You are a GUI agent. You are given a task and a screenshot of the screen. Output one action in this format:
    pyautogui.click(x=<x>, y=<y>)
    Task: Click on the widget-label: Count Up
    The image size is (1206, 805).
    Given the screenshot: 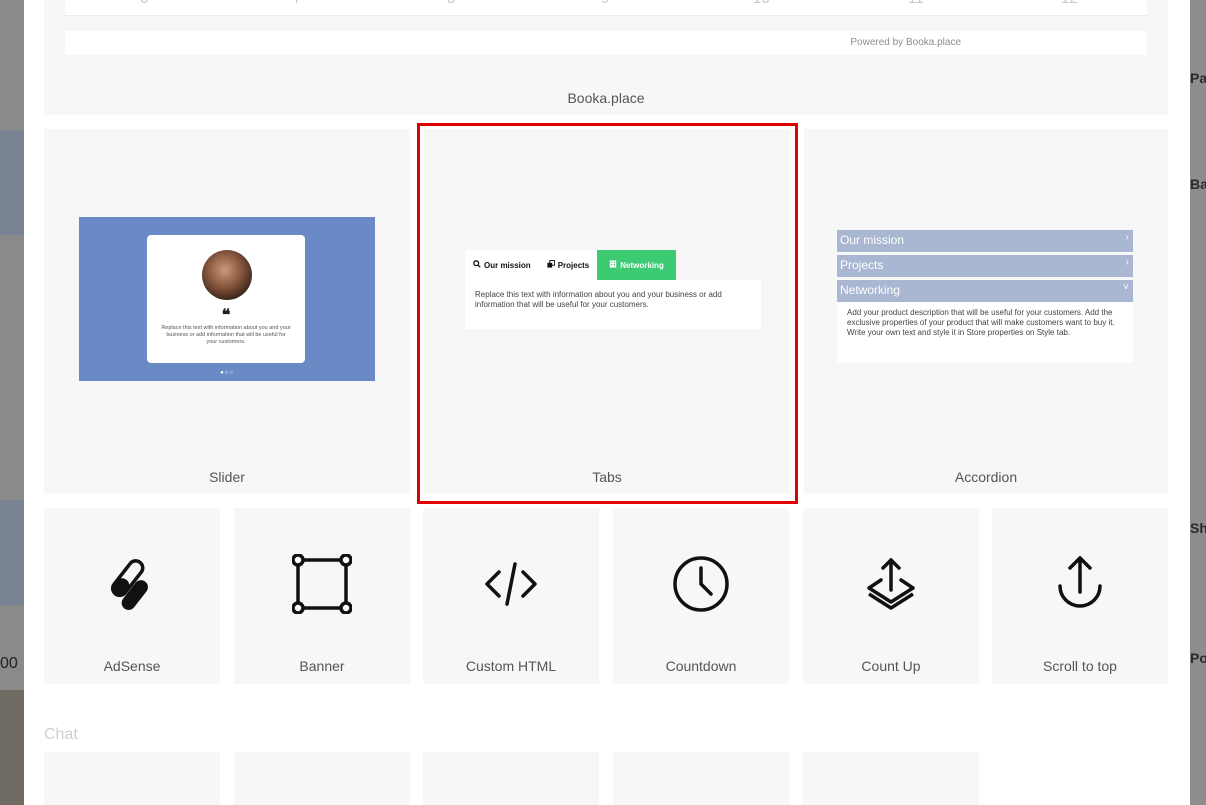 What is the action you would take?
    pyautogui.click(x=891, y=666)
    